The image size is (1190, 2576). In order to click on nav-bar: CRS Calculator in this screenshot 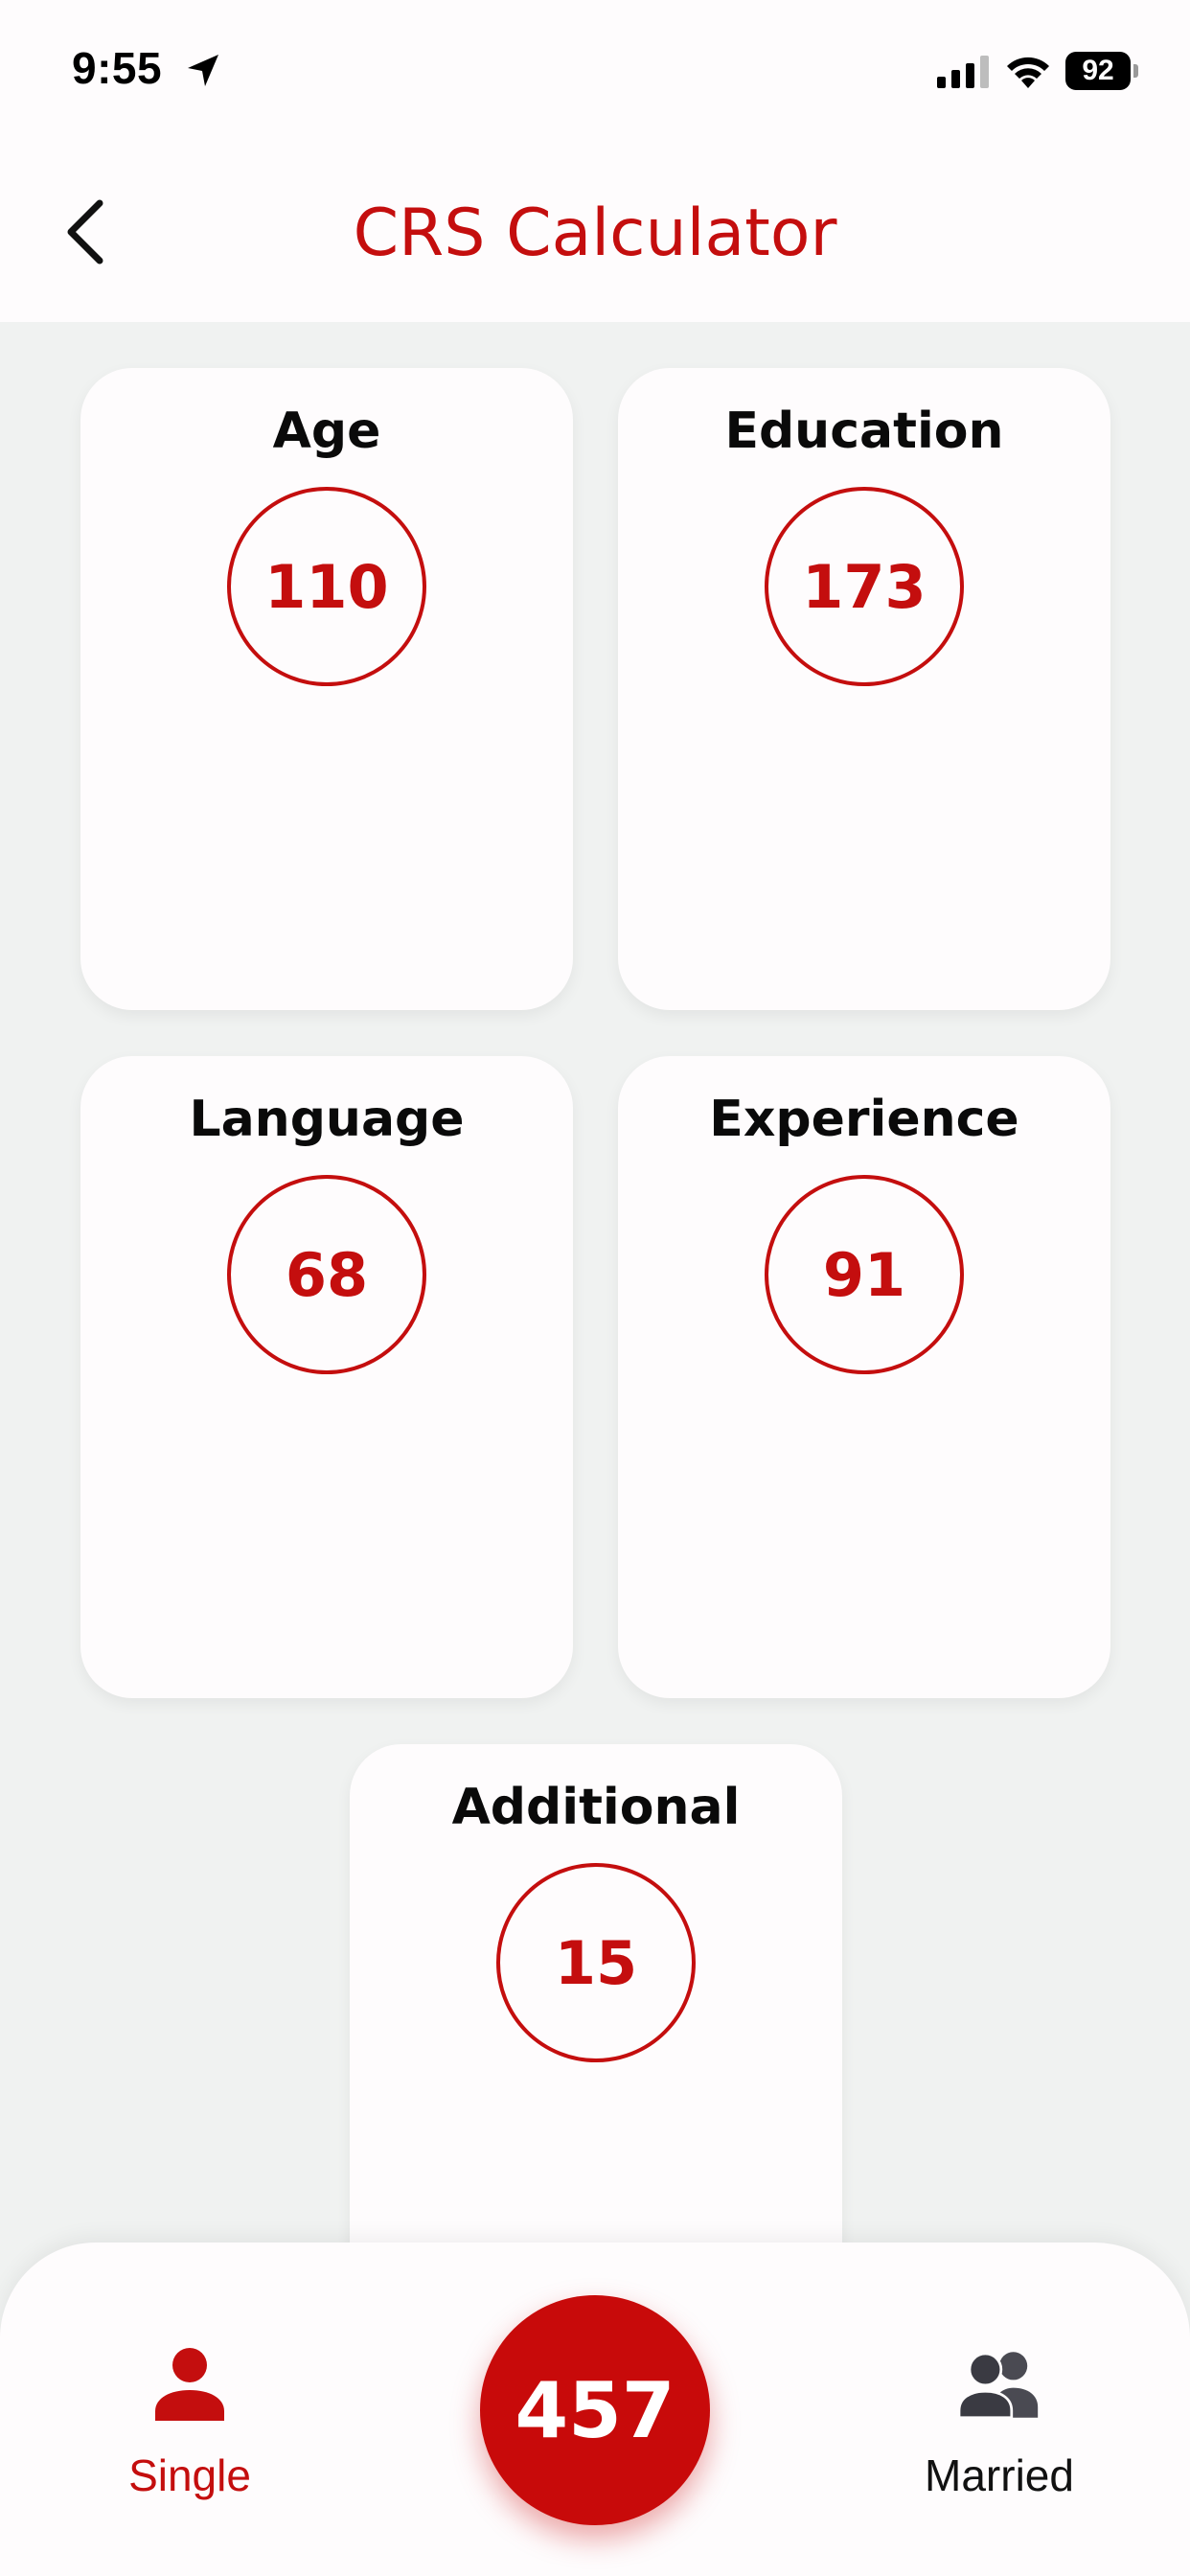, I will do `click(595, 233)`.